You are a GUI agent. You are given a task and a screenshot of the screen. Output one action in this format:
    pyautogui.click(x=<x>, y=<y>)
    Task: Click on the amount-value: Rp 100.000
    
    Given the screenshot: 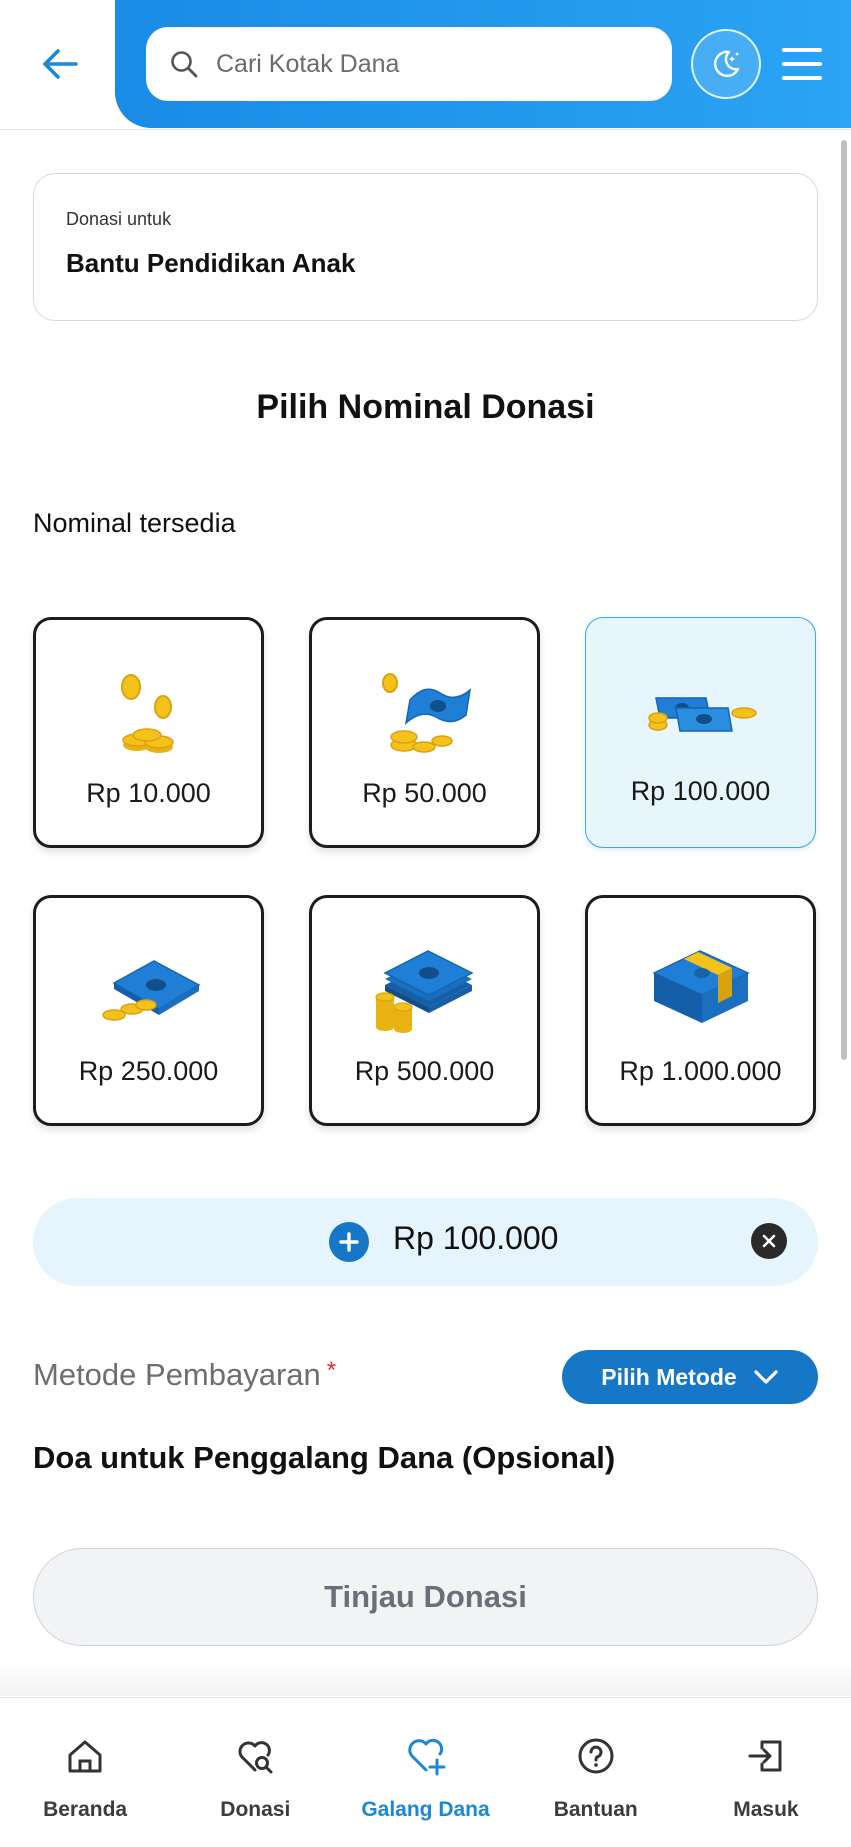 What is the action you would take?
    pyautogui.click(x=475, y=1238)
    